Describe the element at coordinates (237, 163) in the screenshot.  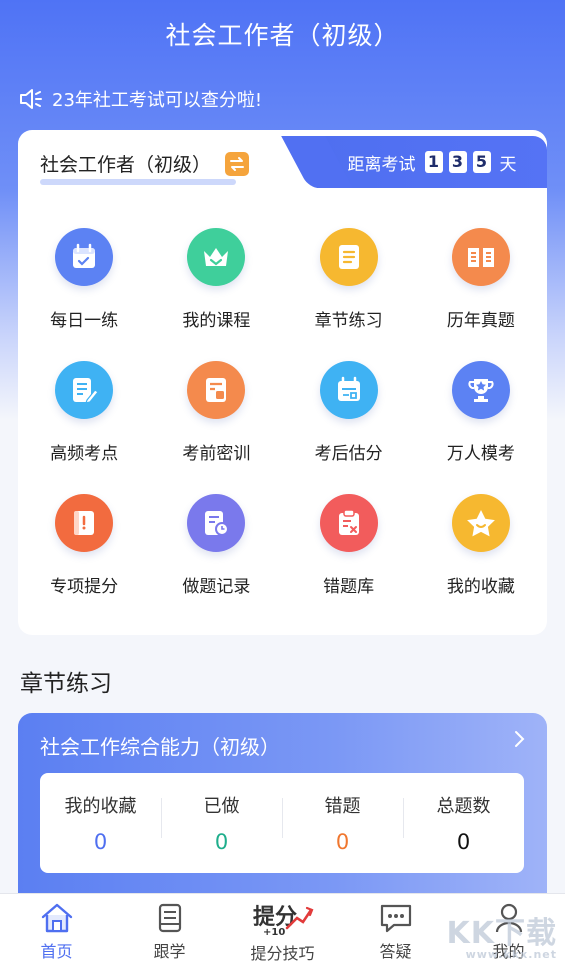
I see `swap-icon` at that location.